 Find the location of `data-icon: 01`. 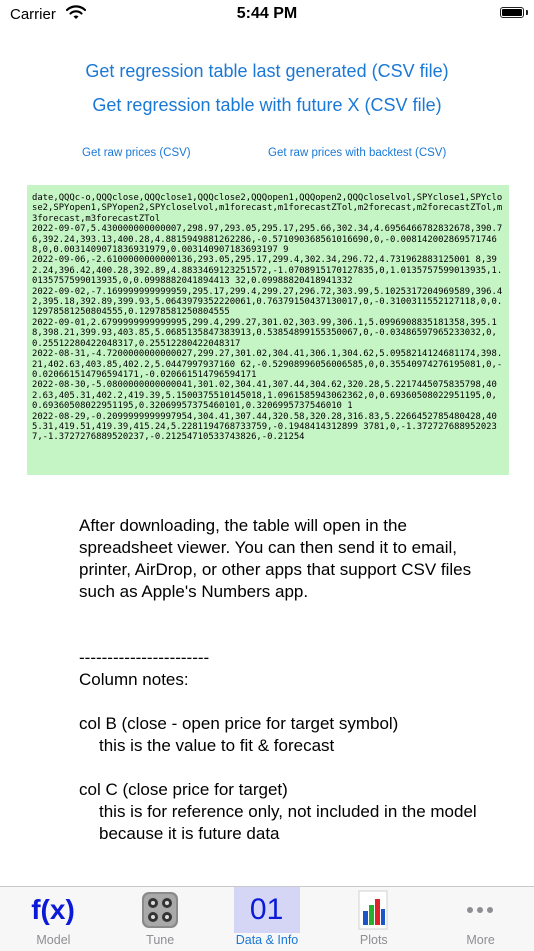

data-icon: 01 is located at coordinates (266, 910).